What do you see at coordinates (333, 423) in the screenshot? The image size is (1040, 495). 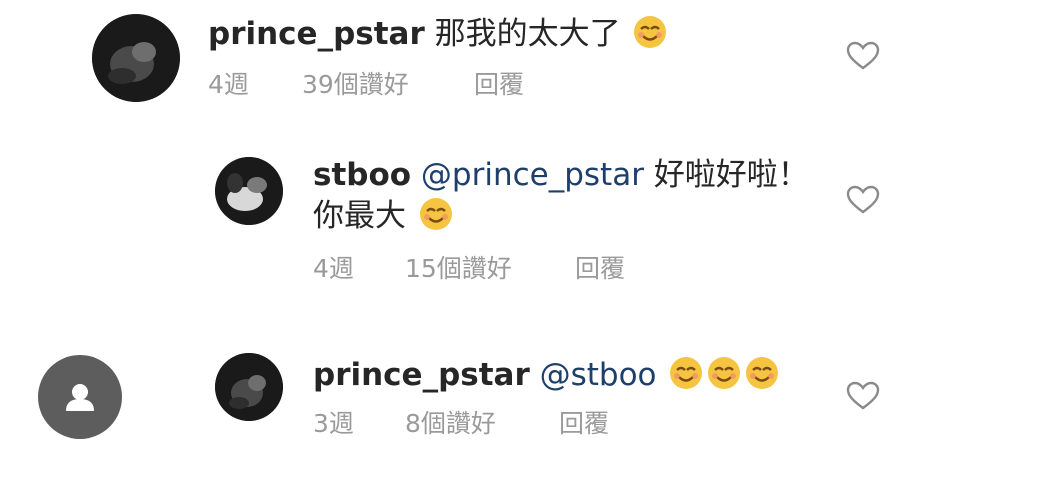 I see `comment-age: 3週` at bounding box center [333, 423].